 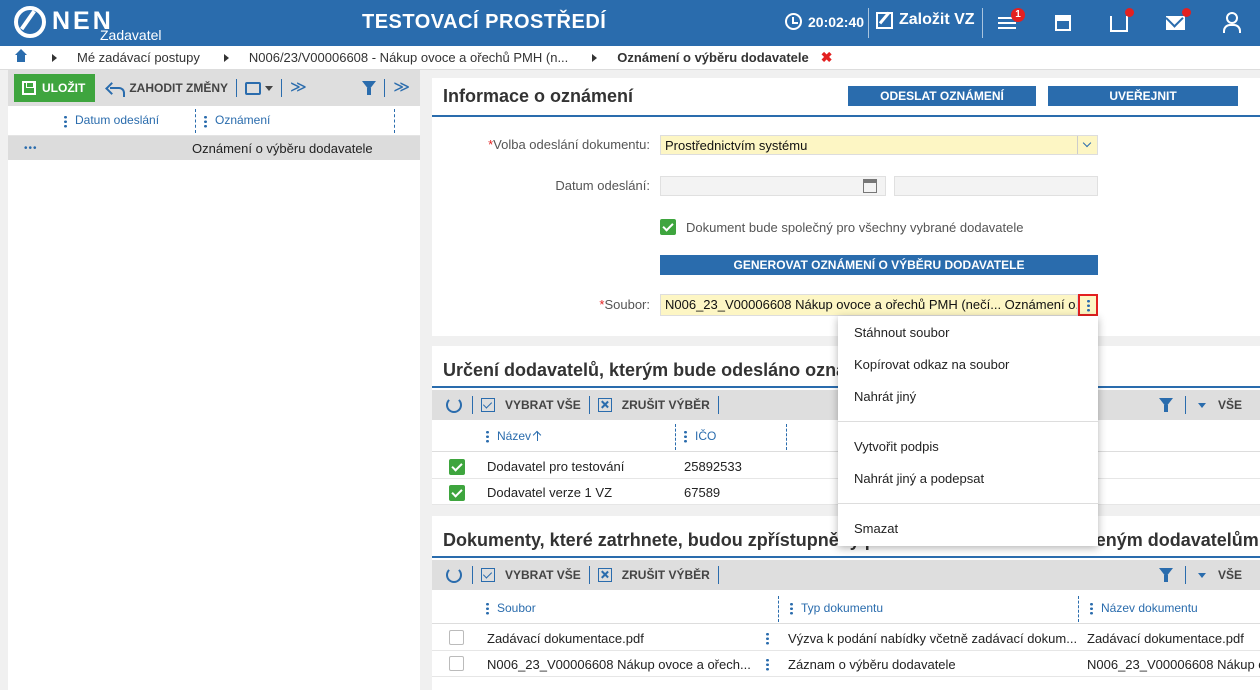 What do you see at coordinates (668, 227) in the screenshot?
I see `shared-doc-checkbox` at bounding box center [668, 227].